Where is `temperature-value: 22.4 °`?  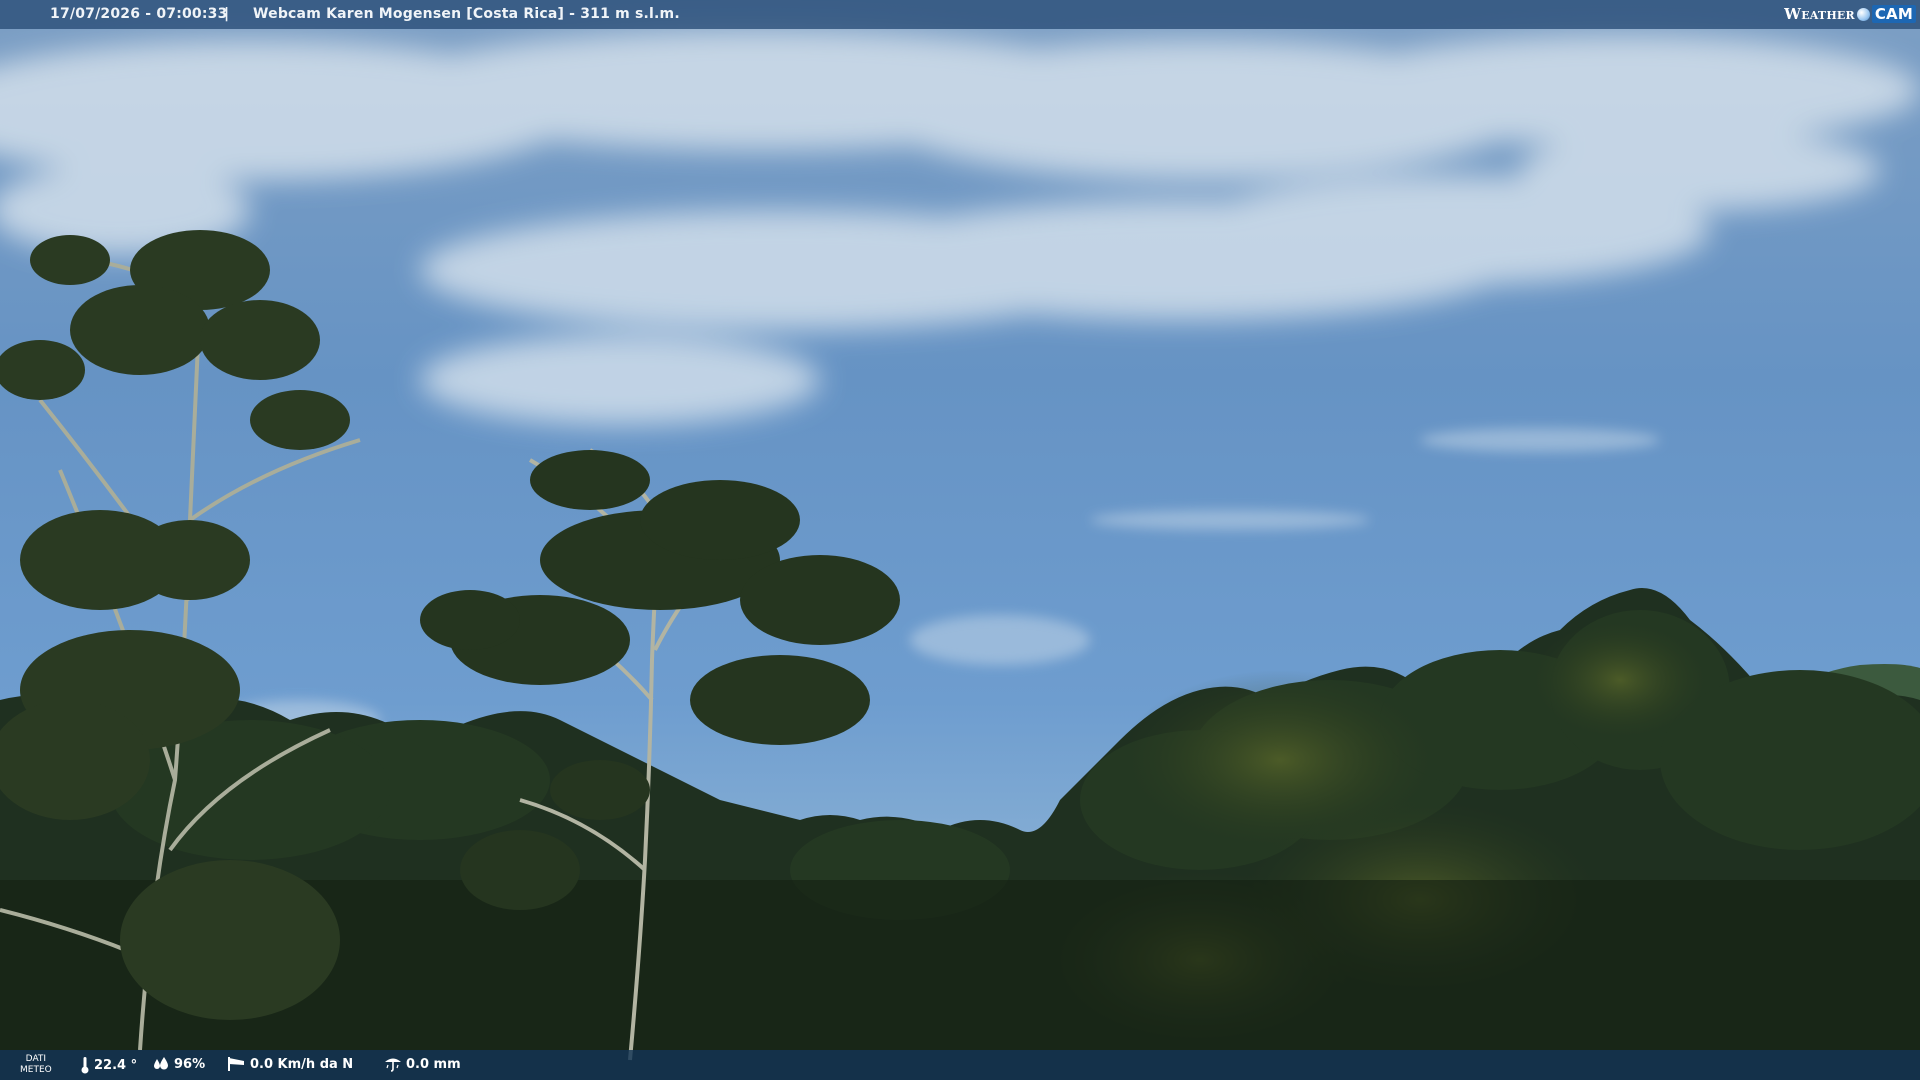 temperature-value: 22.4 ° is located at coordinates (116, 1065).